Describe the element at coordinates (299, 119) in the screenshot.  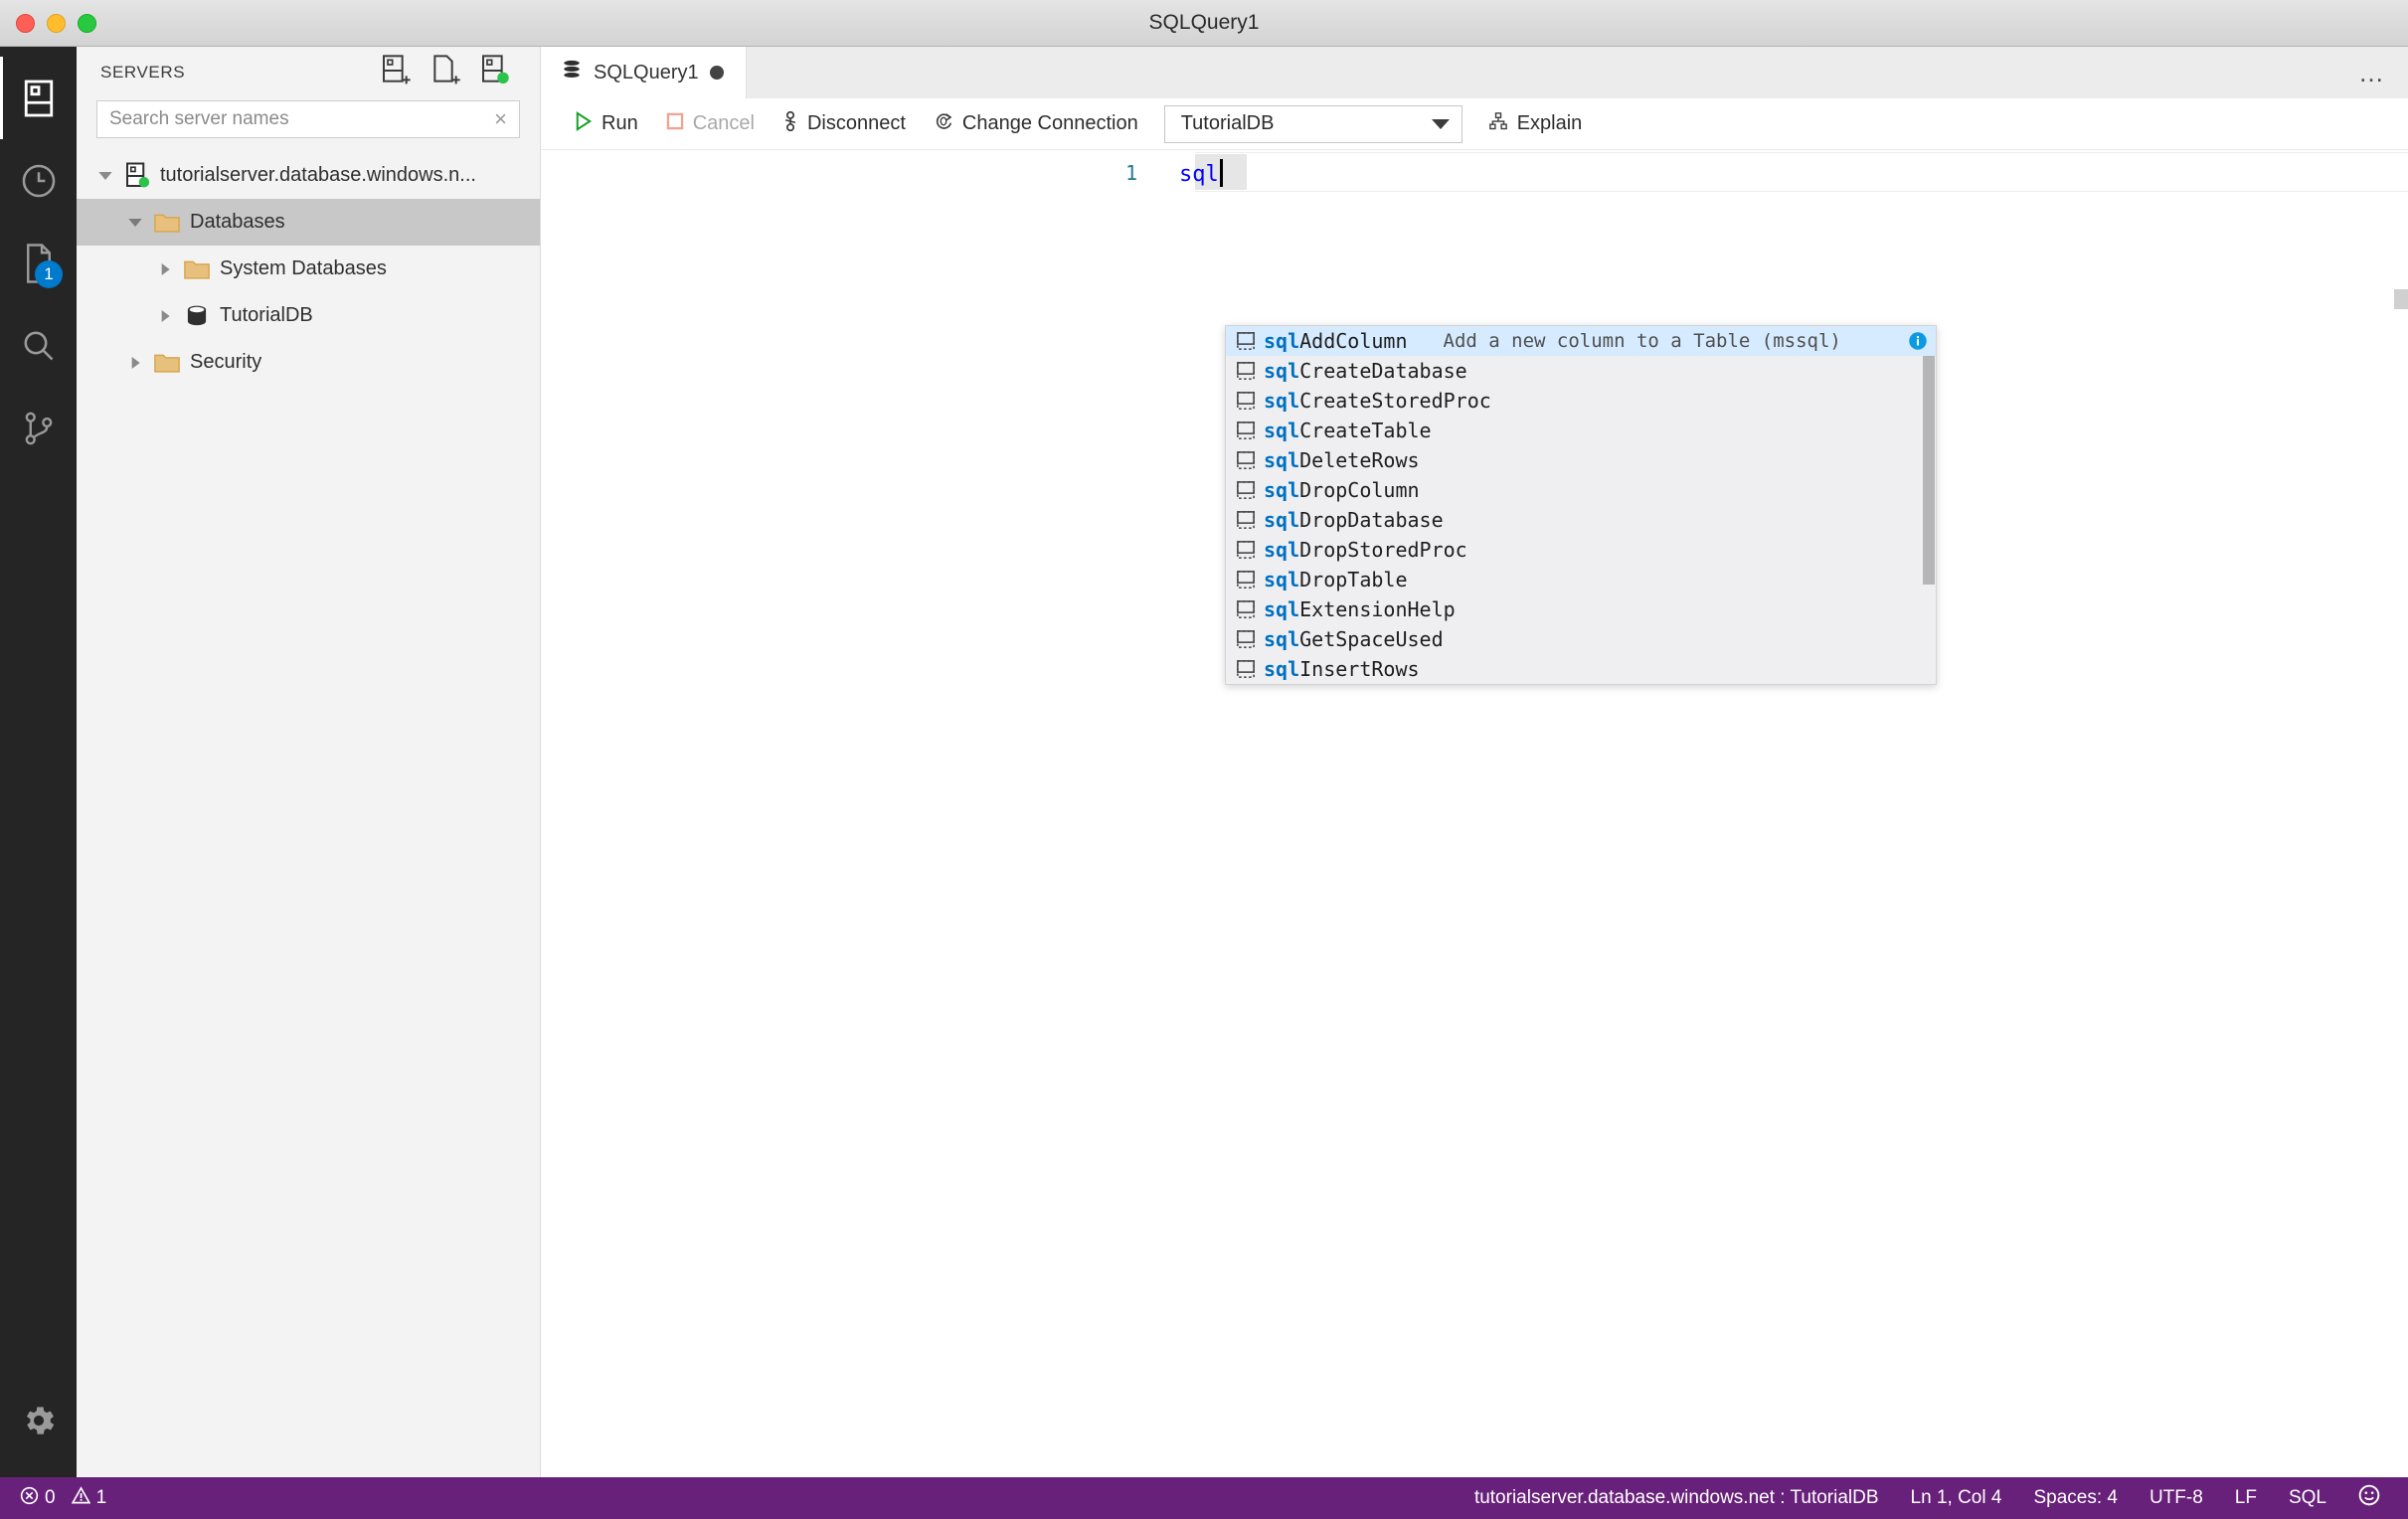
I see `search-input` at that location.